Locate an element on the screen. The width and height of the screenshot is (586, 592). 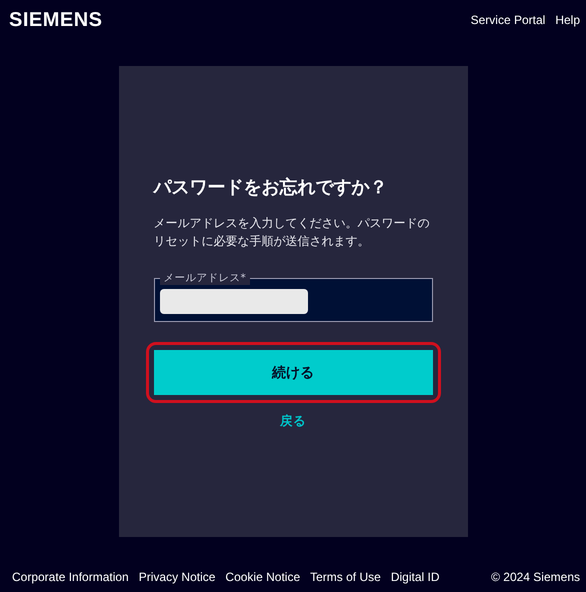
copyright: © 2024 Siemens is located at coordinates (535, 577).